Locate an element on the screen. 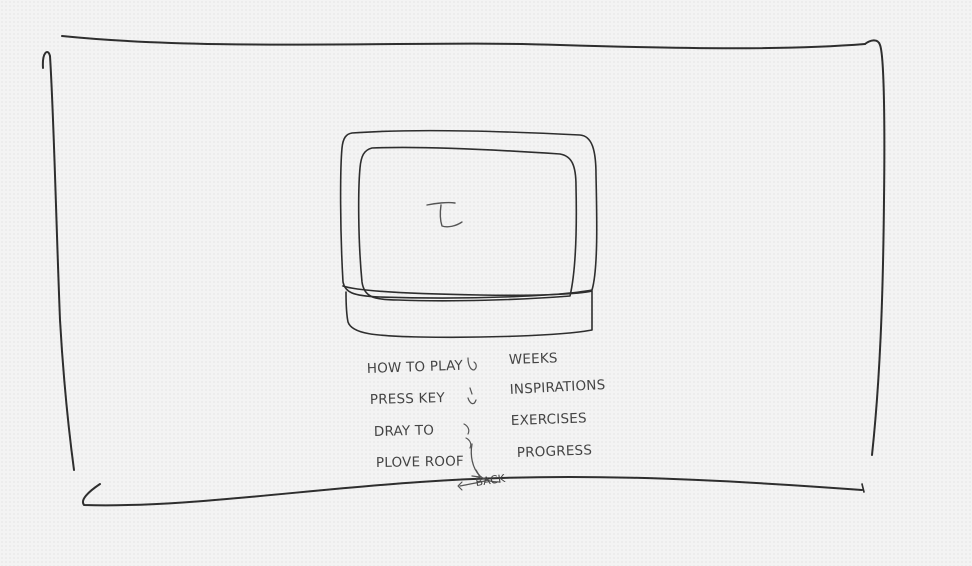  left-menu-item: PRESS KEY is located at coordinates (408, 399).